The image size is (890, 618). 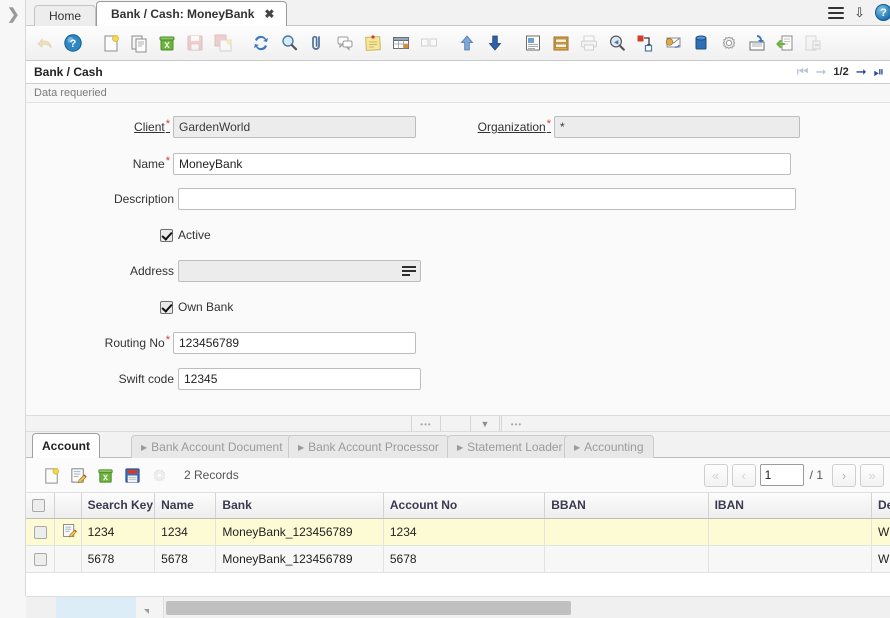 What do you see at coordinates (589, 43) in the screenshot?
I see `print-button` at bounding box center [589, 43].